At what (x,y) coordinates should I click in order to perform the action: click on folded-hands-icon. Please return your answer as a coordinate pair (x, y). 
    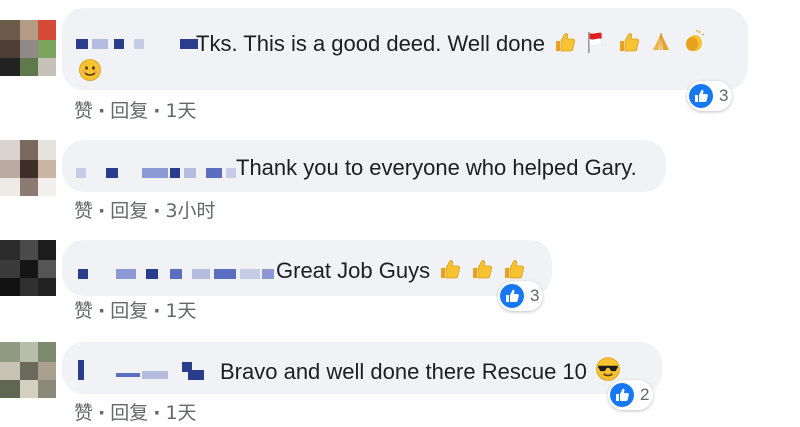
    Looking at the image, I should click on (661, 42).